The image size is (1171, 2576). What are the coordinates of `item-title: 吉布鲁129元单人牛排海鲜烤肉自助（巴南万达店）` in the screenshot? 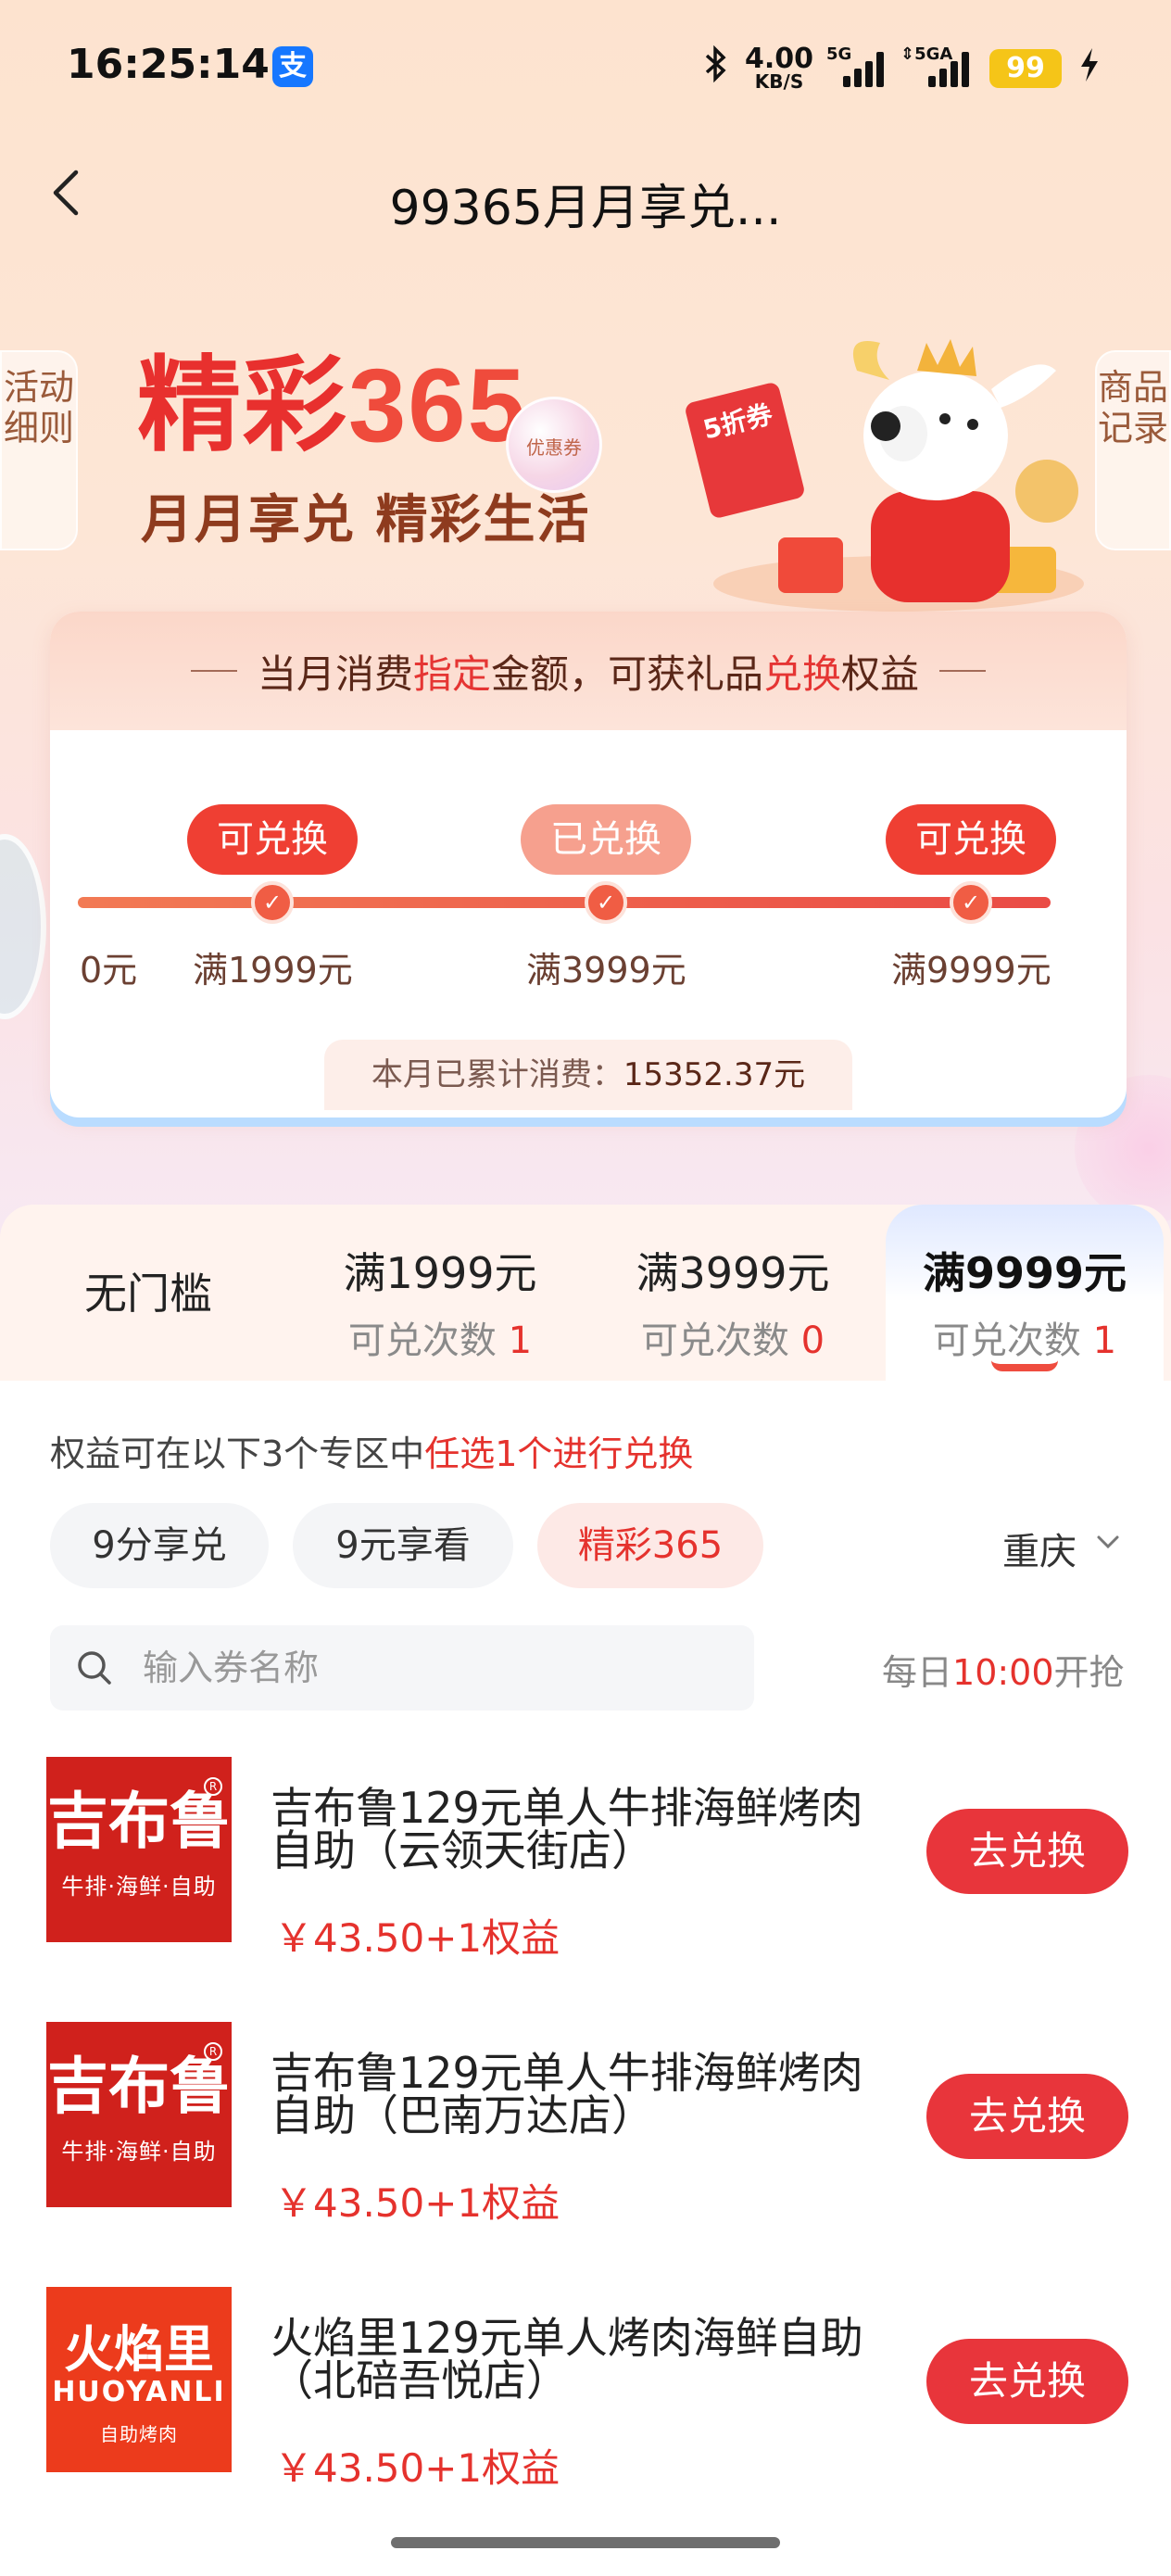 It's located at (567, 2094).